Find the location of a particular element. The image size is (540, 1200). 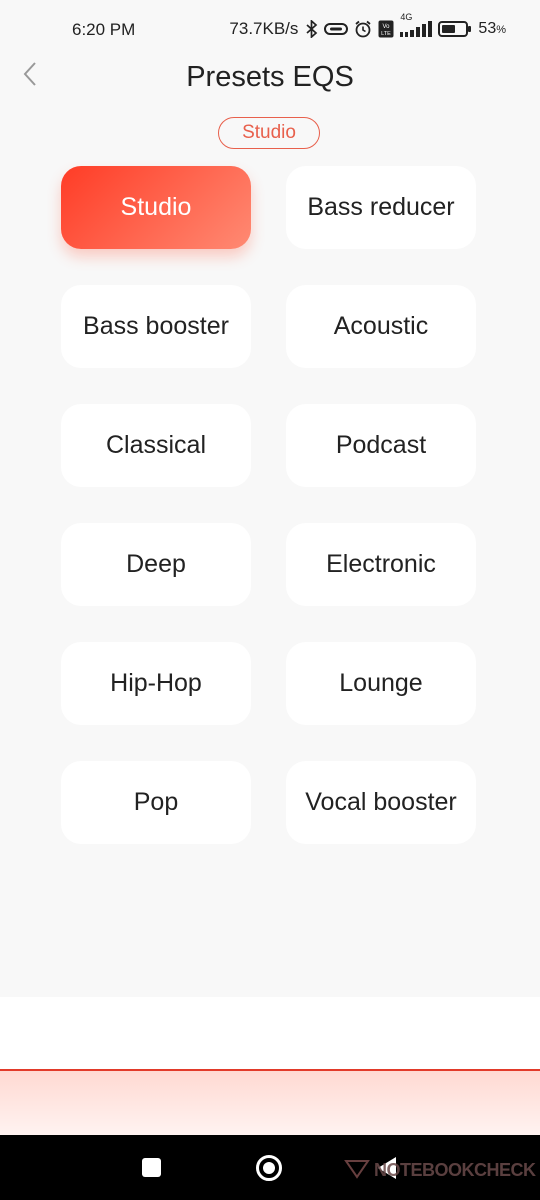

preset-studio-button: Studio is located at coordinates (156, 207).